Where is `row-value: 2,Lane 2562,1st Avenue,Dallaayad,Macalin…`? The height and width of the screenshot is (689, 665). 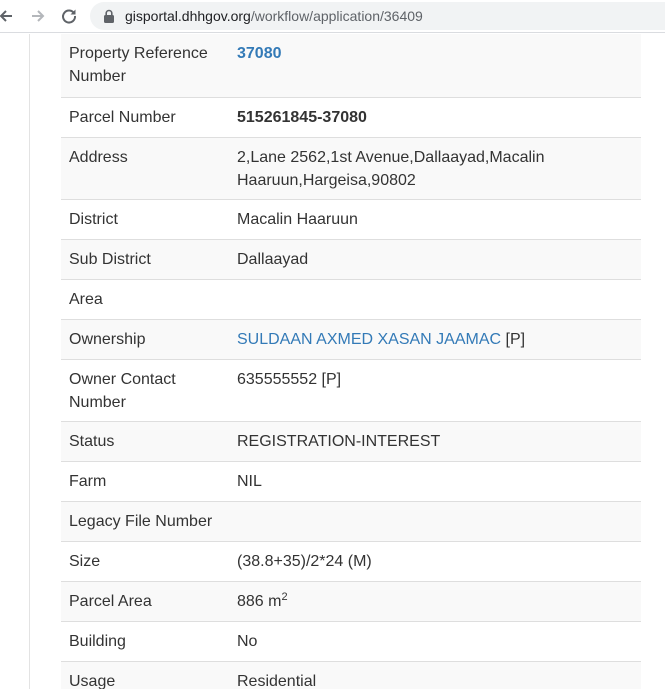
row-value: 2,Lane 2562,1st Avenue,Dallaayad,Macalin… is located at coordinates (391, 169).